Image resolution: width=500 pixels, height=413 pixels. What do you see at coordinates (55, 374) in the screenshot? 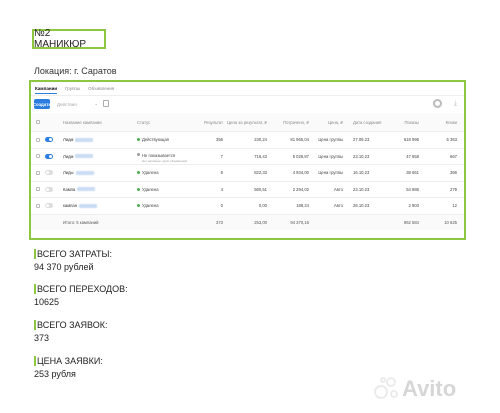
I see `stat-value: 253 рубля` at bounding box center [55, 374].